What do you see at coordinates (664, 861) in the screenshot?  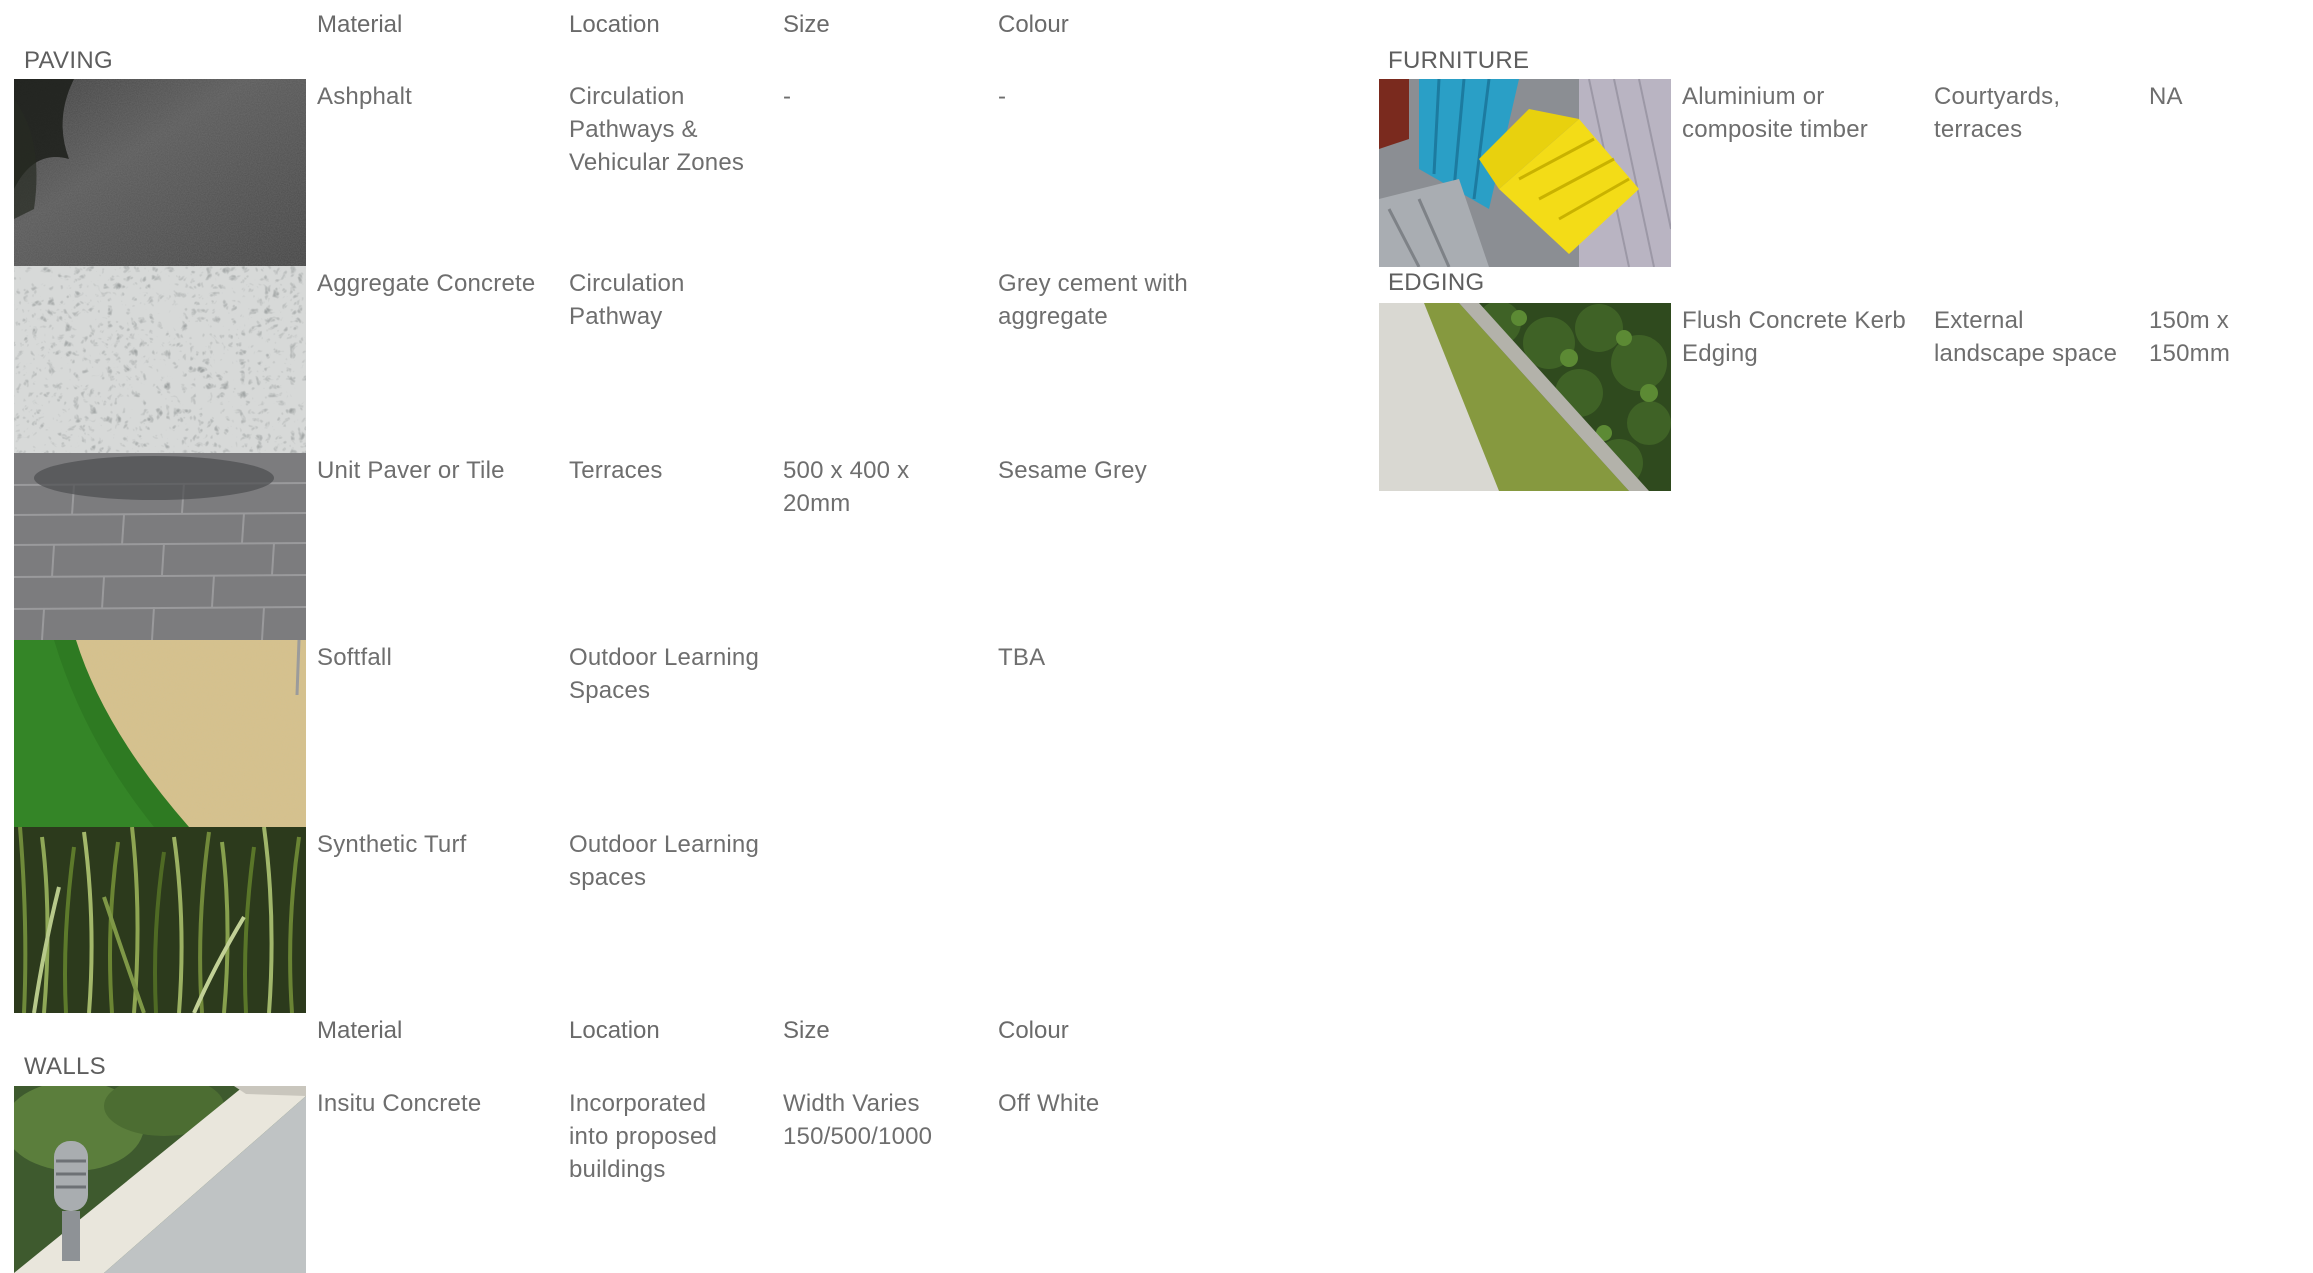 I see `paving-location-turf: Outdoor Learning spaces` at bounding box center [664, 861].